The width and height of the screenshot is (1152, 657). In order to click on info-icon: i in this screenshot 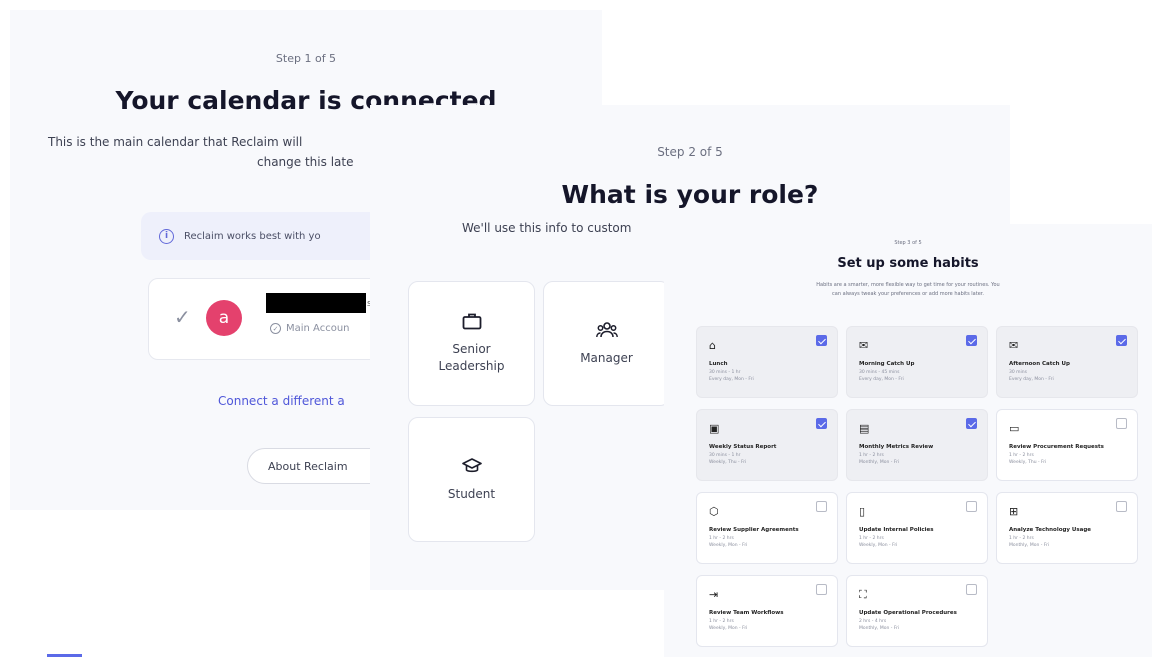, I will do `click(166, 236)`.